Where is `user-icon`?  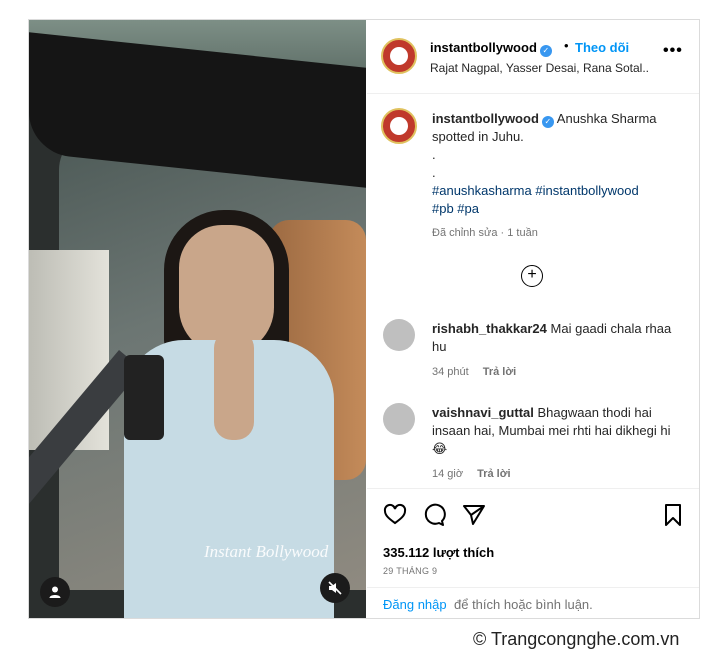
user-icon is located at coordinates (55, 592).